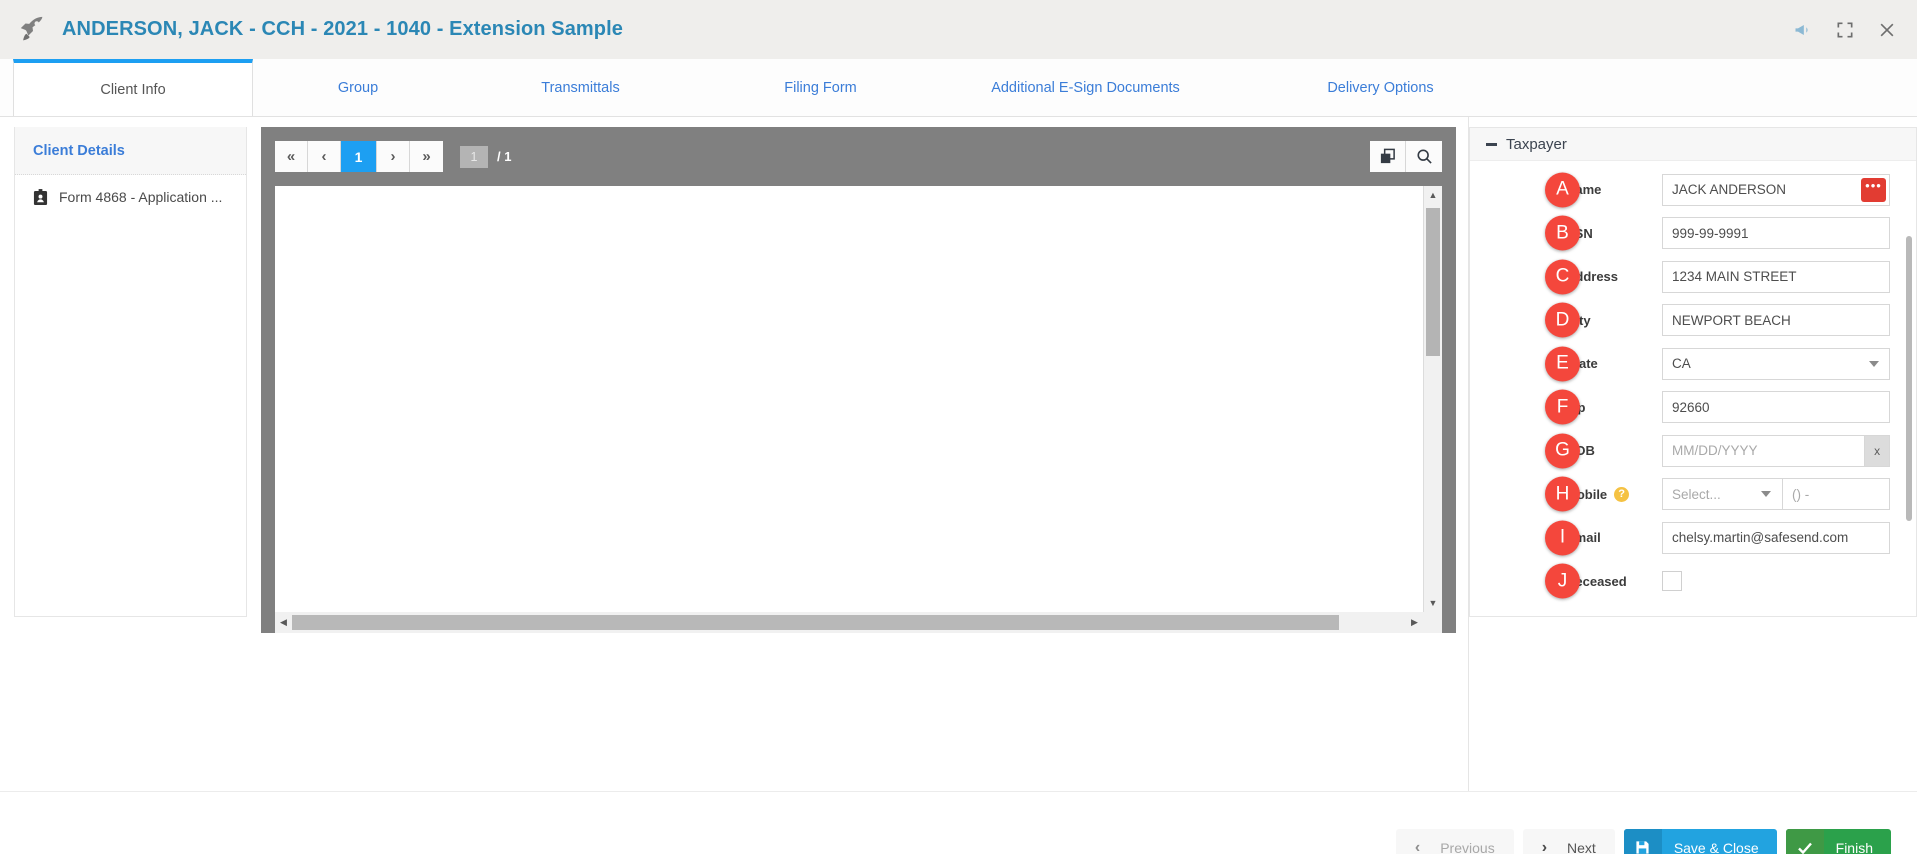  Describe the element at coordinates (133, 87) in the screenshot. I see `tab-client-info: Client Info` at that location.